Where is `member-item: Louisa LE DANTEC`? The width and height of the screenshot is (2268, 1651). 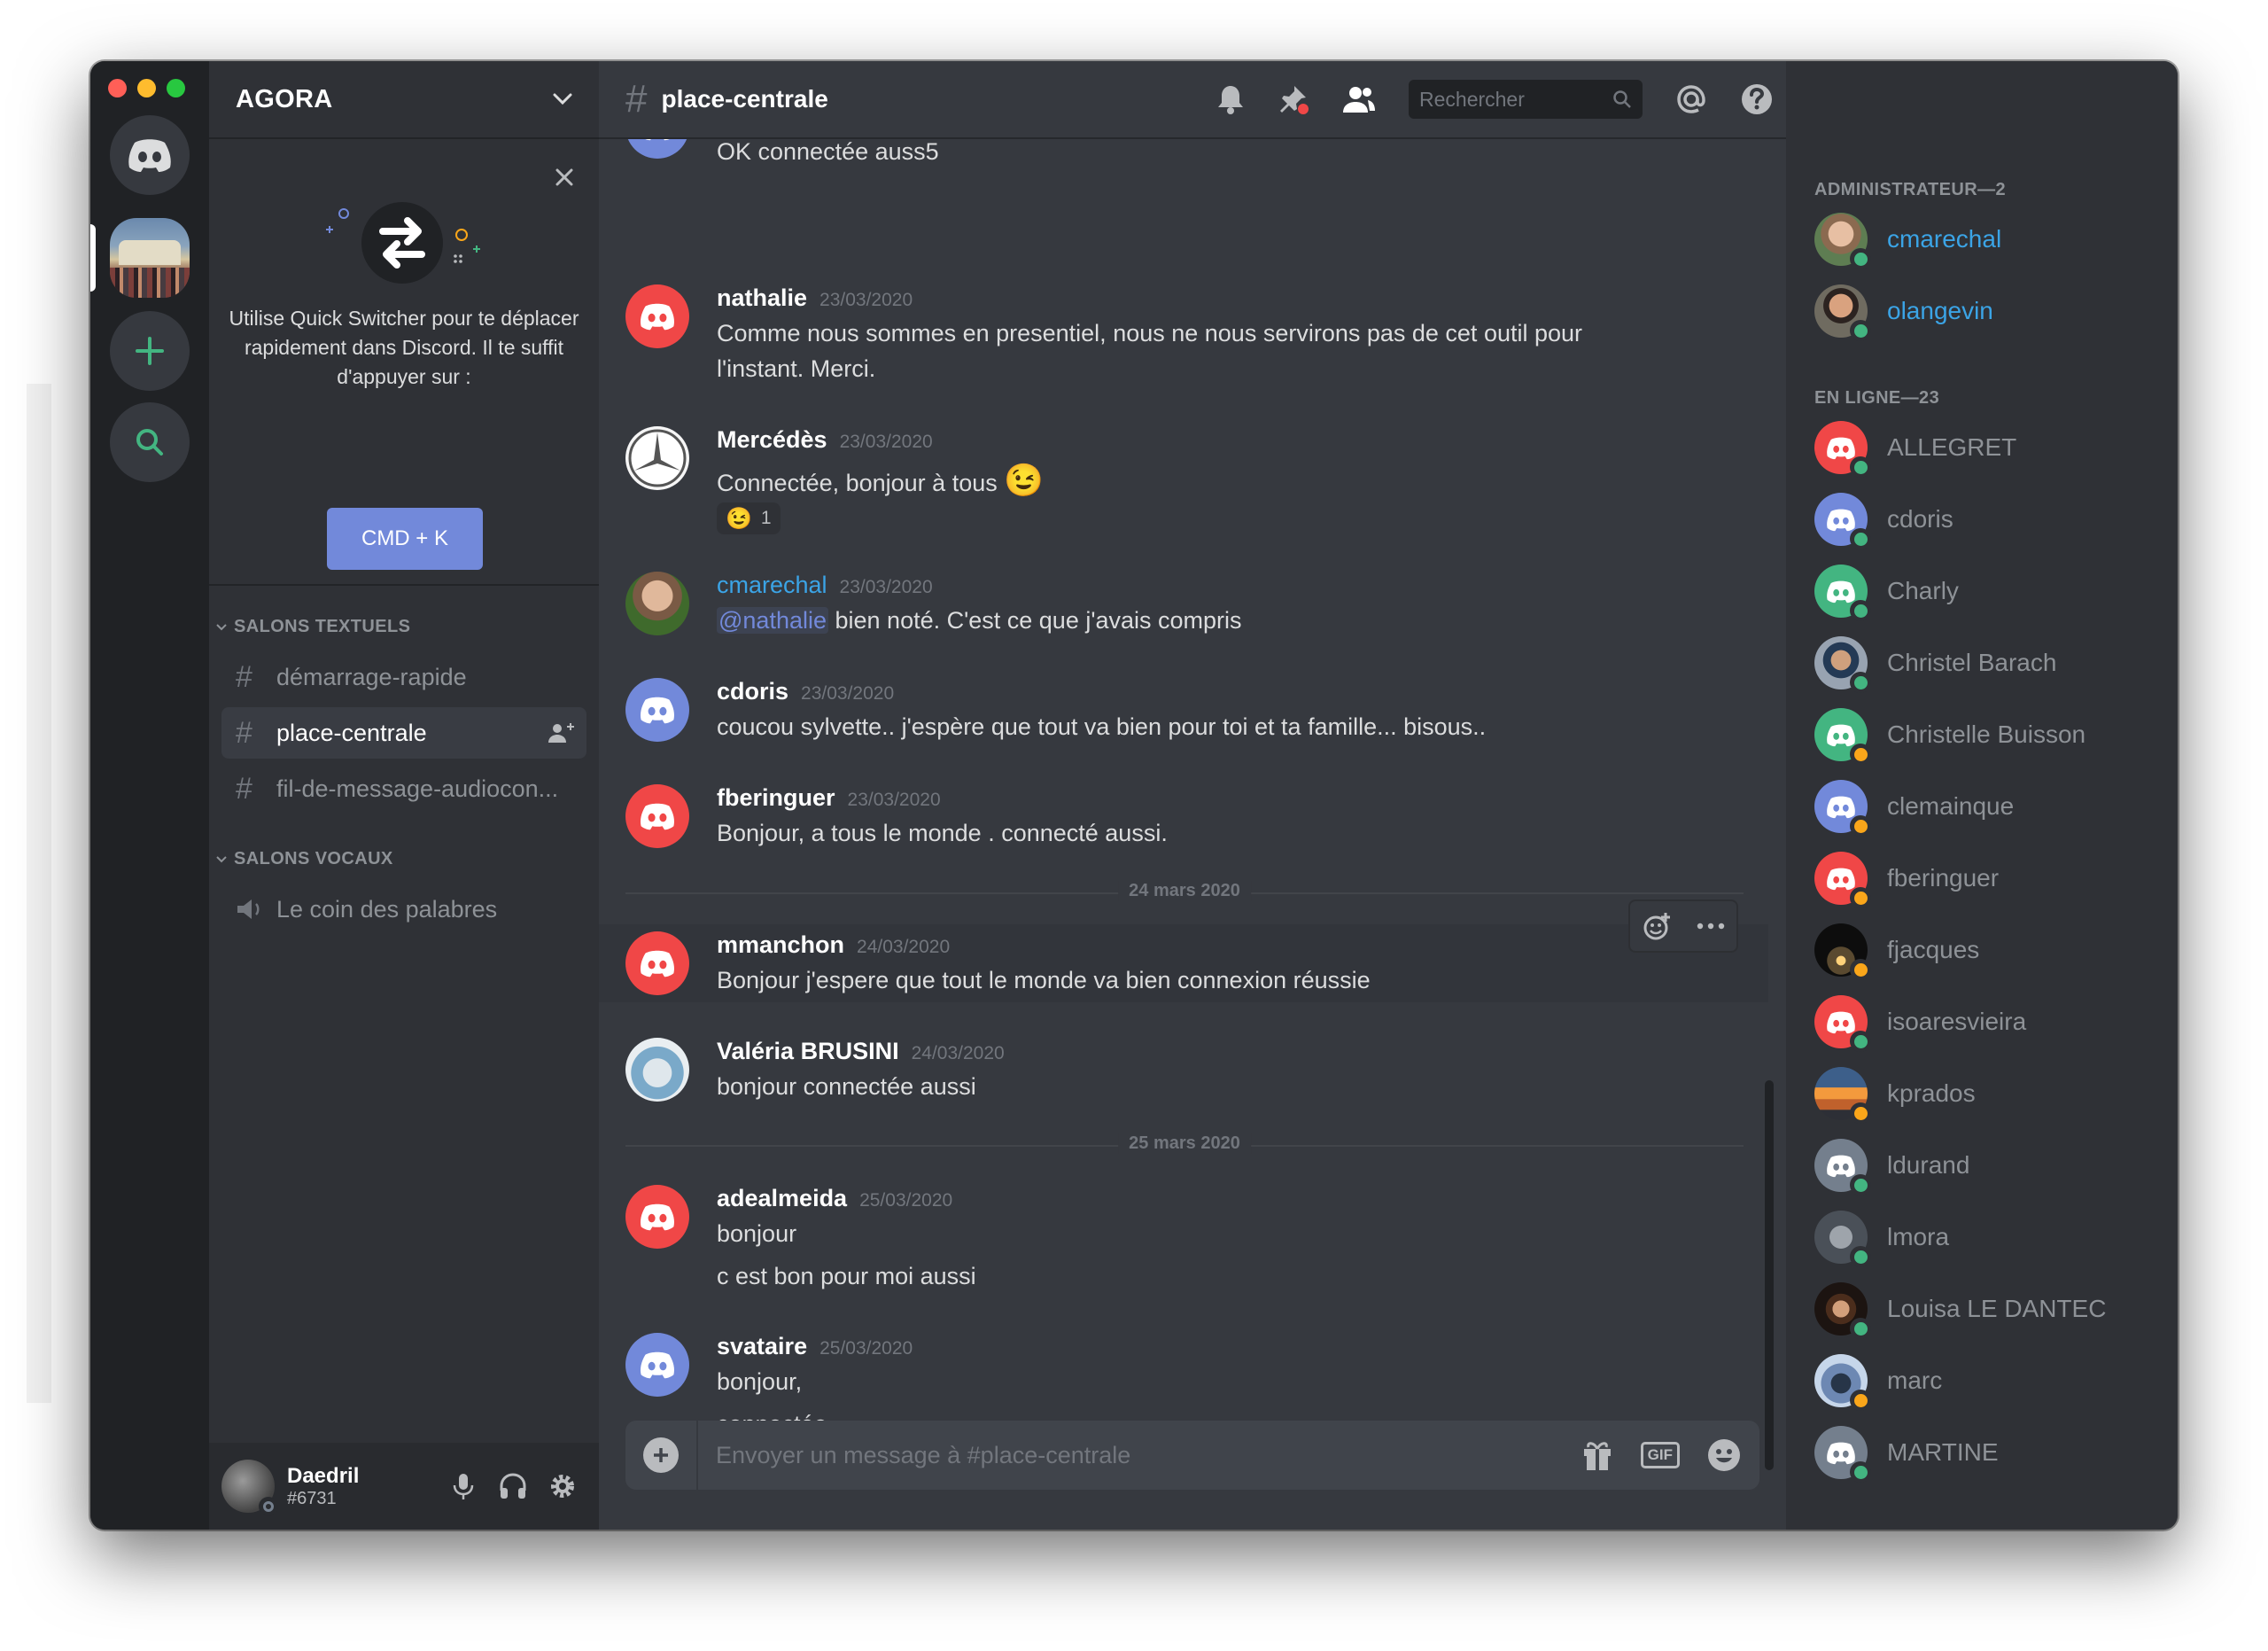 member-item: Louisa LE DANTEC is located at coordinates (1960, 1310).